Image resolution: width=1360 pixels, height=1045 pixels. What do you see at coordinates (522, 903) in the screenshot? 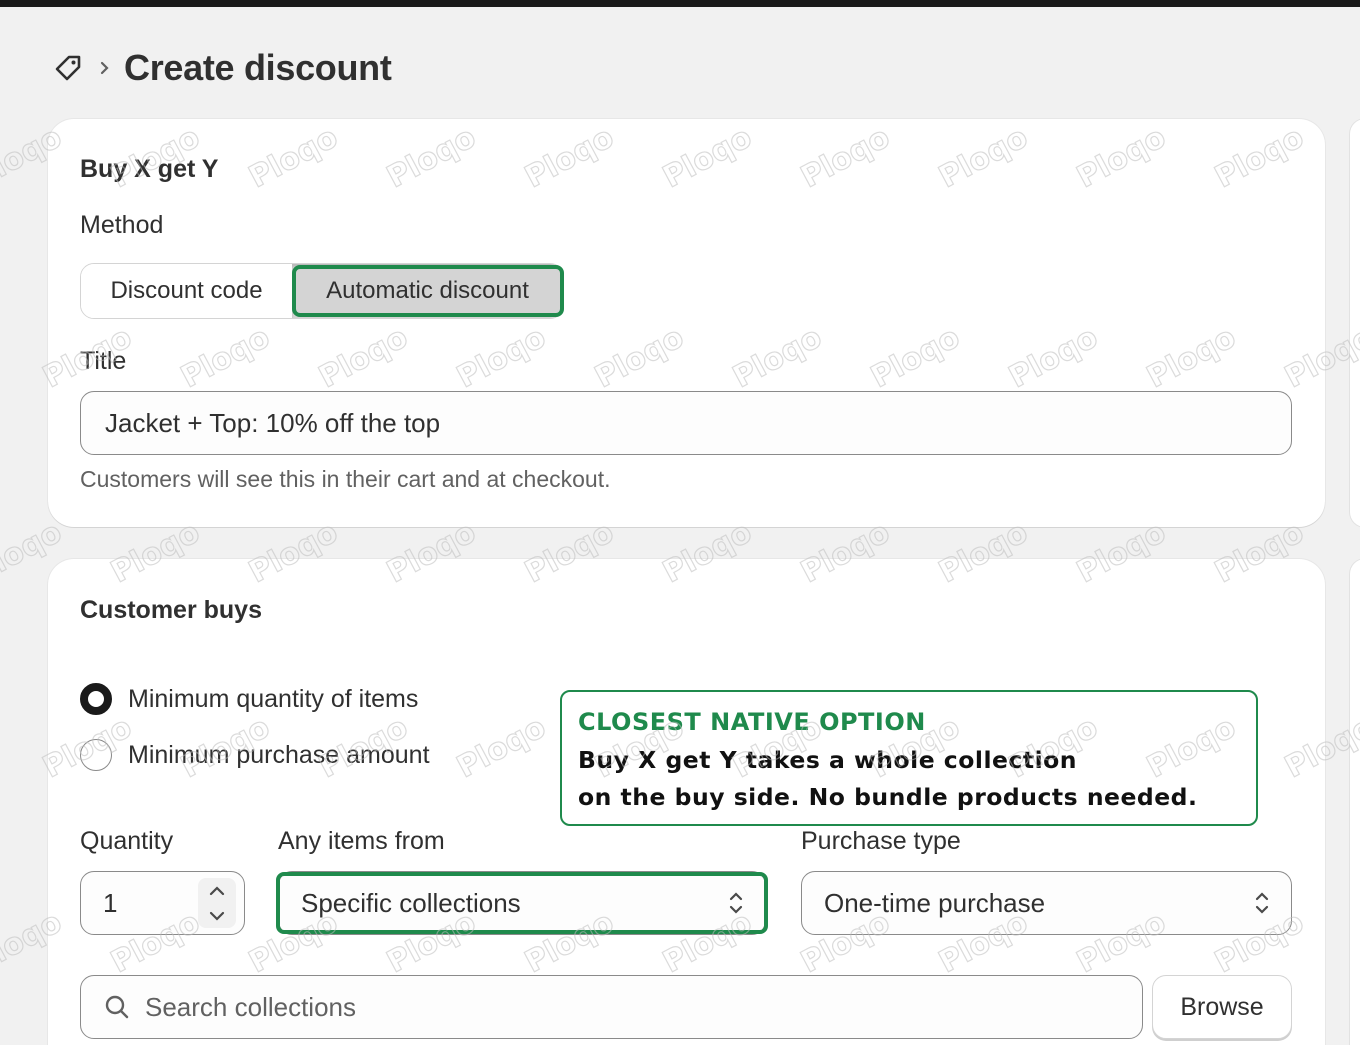
I see `items-from-select: Specific collections` at bounding box center [522, 903].